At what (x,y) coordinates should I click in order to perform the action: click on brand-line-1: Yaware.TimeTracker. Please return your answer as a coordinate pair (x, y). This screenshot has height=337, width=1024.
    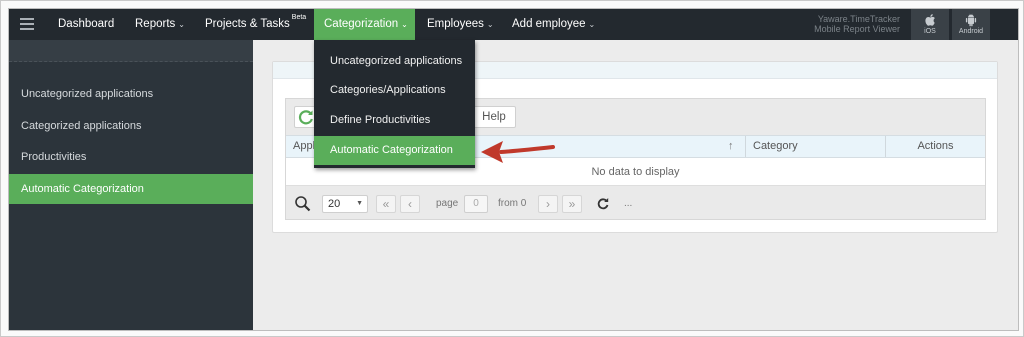
    Looking at the image, I should click on (858, 19).